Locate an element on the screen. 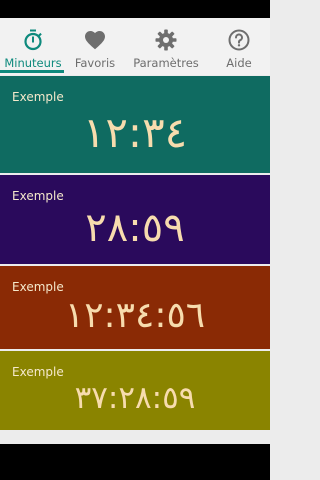  help-icon is located at coordinates (239, 40).